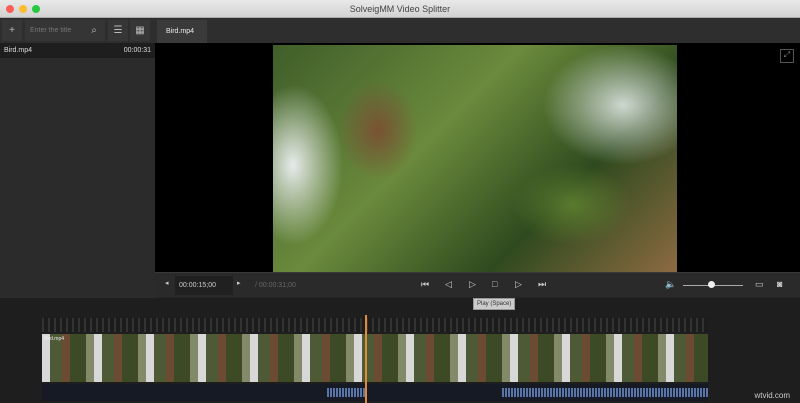 The height and width of the screenshot is (403, 800). Describe the element at coordinates (77, 50) in the screenshot. I see `list-item: Bird.mp4 00:00:31` at that location.